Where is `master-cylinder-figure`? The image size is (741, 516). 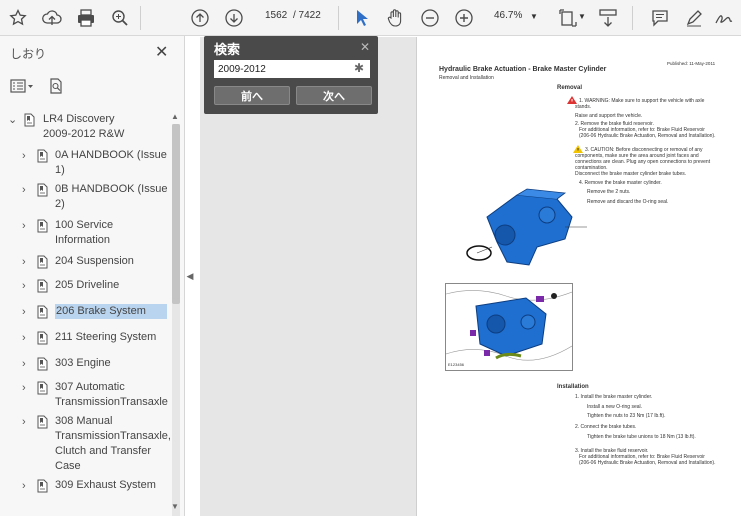
master-cylinder-figure is located at coordinates (526, 227).